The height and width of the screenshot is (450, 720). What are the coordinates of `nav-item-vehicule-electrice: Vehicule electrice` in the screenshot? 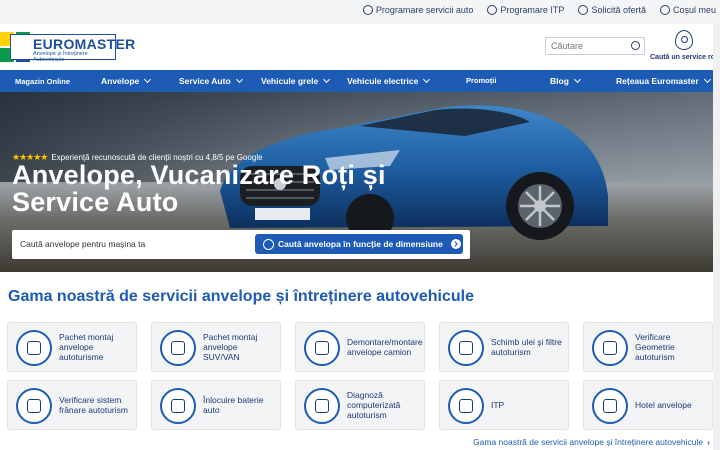 It's located at (389, 80).